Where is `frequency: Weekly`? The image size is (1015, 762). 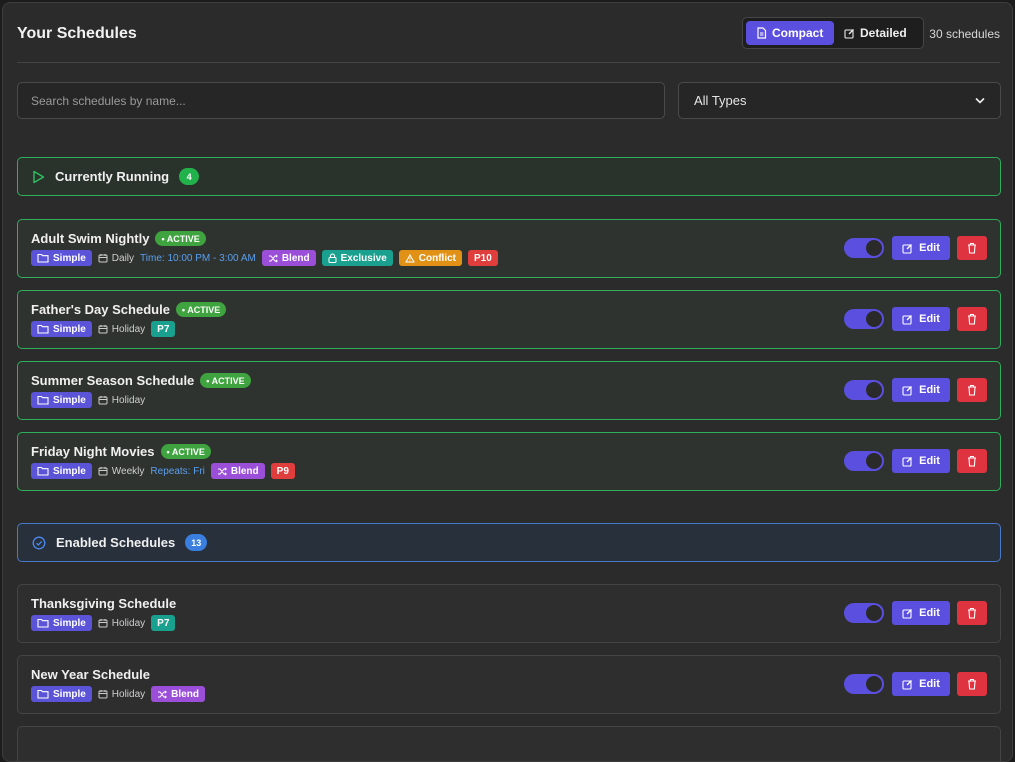 frequency: Weekly is located at coordinates (121, 471).